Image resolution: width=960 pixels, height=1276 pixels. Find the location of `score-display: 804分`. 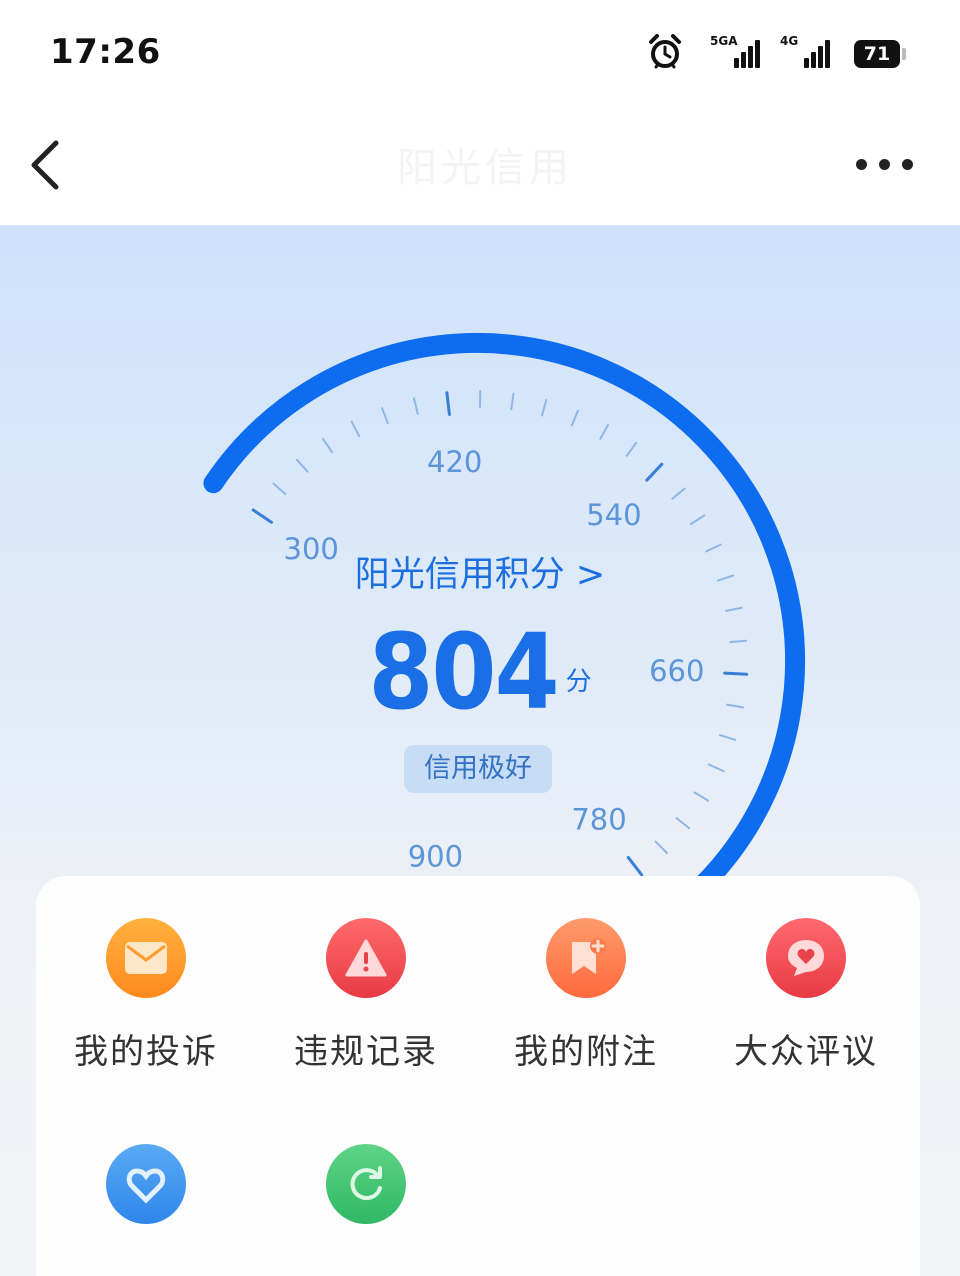

score-display: 804分 is located at coordinates (480, 672).